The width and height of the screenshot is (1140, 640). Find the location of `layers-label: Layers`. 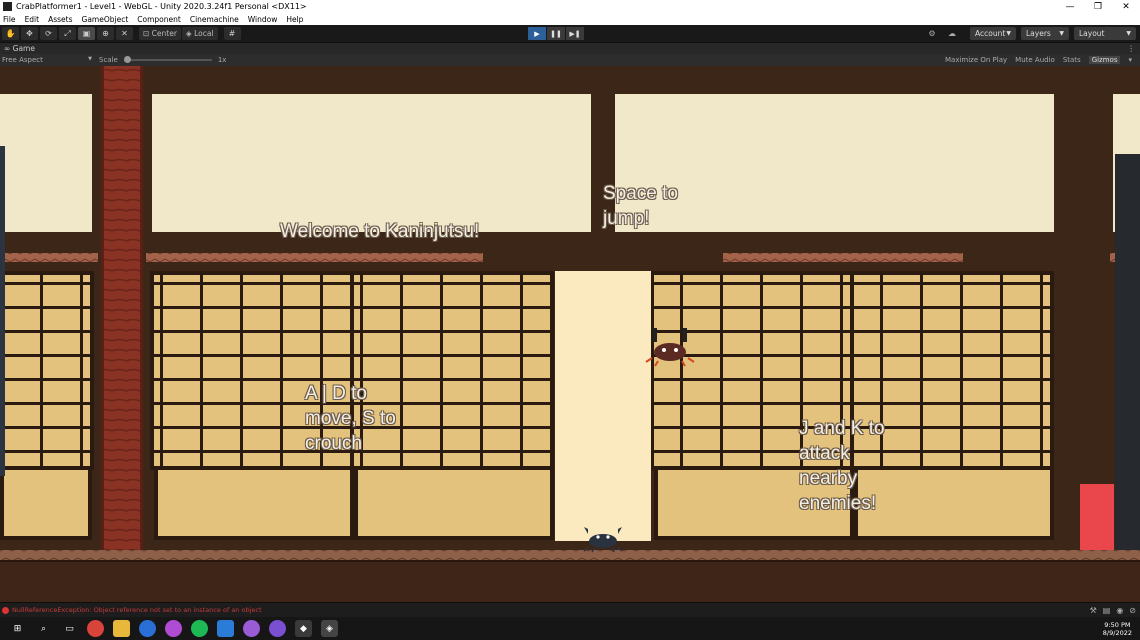

layers-label: Layers is located at coordinates (1038, 33).